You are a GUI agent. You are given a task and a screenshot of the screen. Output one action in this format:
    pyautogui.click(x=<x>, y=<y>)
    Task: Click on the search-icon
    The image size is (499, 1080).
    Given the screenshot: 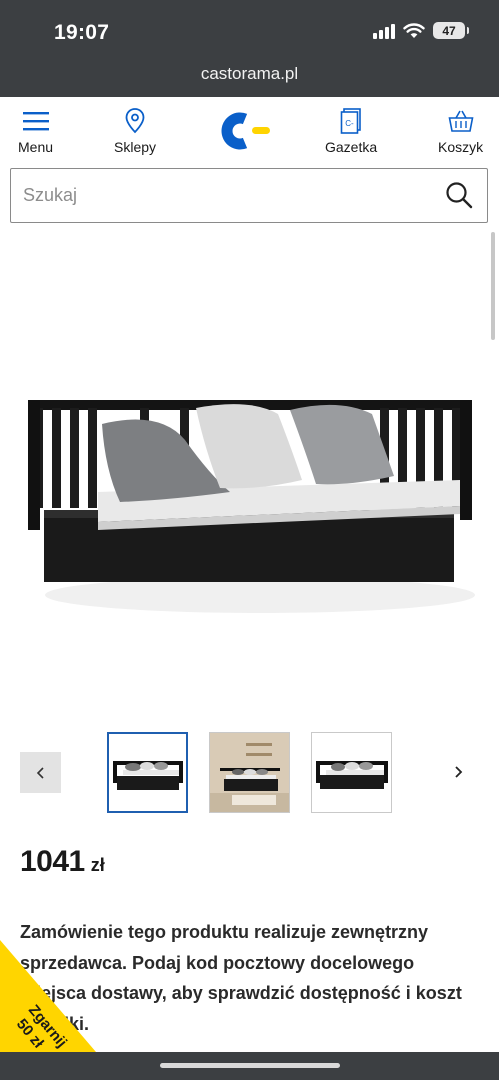 What is the action you would take?
    pyautogui.click(x=459, y=195)
    